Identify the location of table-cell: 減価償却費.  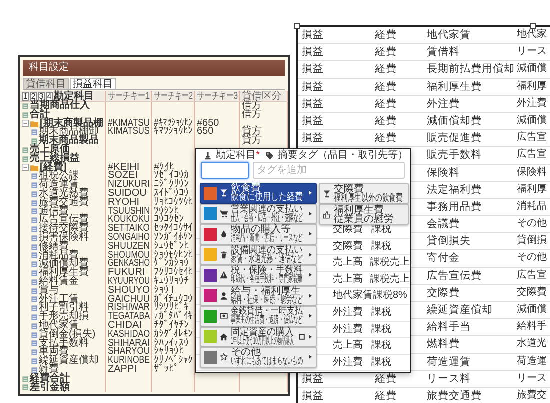
(454, 120).